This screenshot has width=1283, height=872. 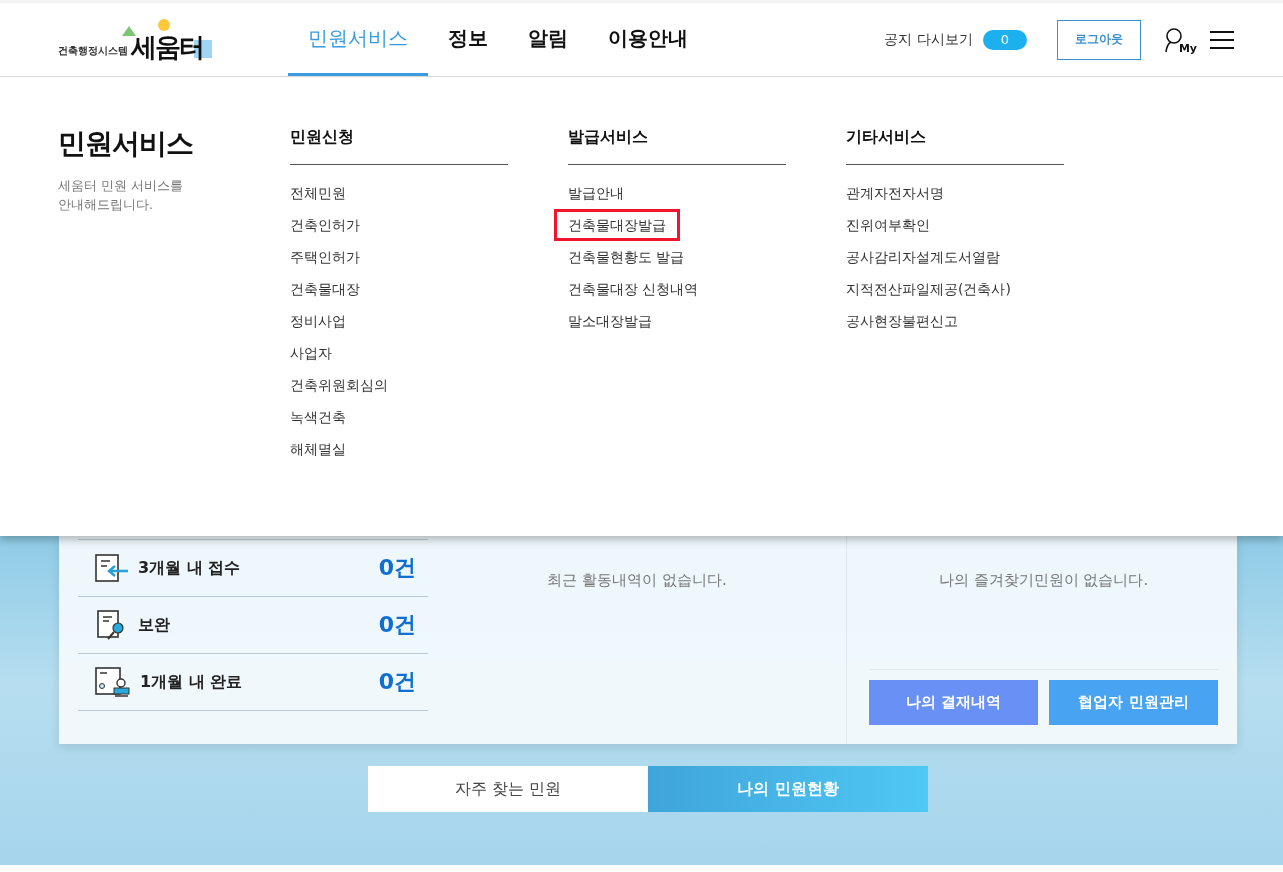 I want to click on my-page-label: My, so click(x=1187, y=48).